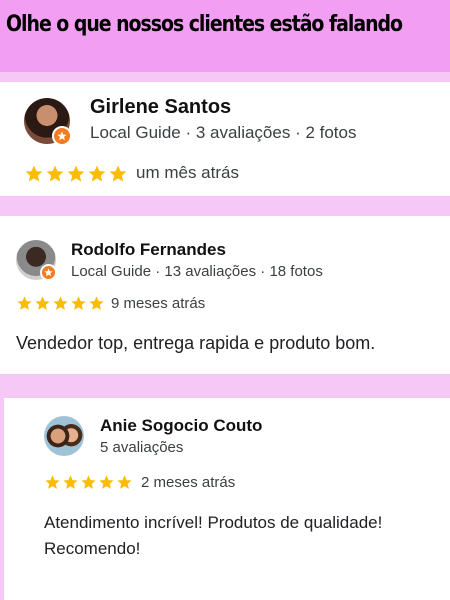 The image size is (450, 600). What do you see at coordinates (181, 426) in the screenshot?
I see `reviewer-name: Anie Sogocio Couto` at bounding box center [181, 426].